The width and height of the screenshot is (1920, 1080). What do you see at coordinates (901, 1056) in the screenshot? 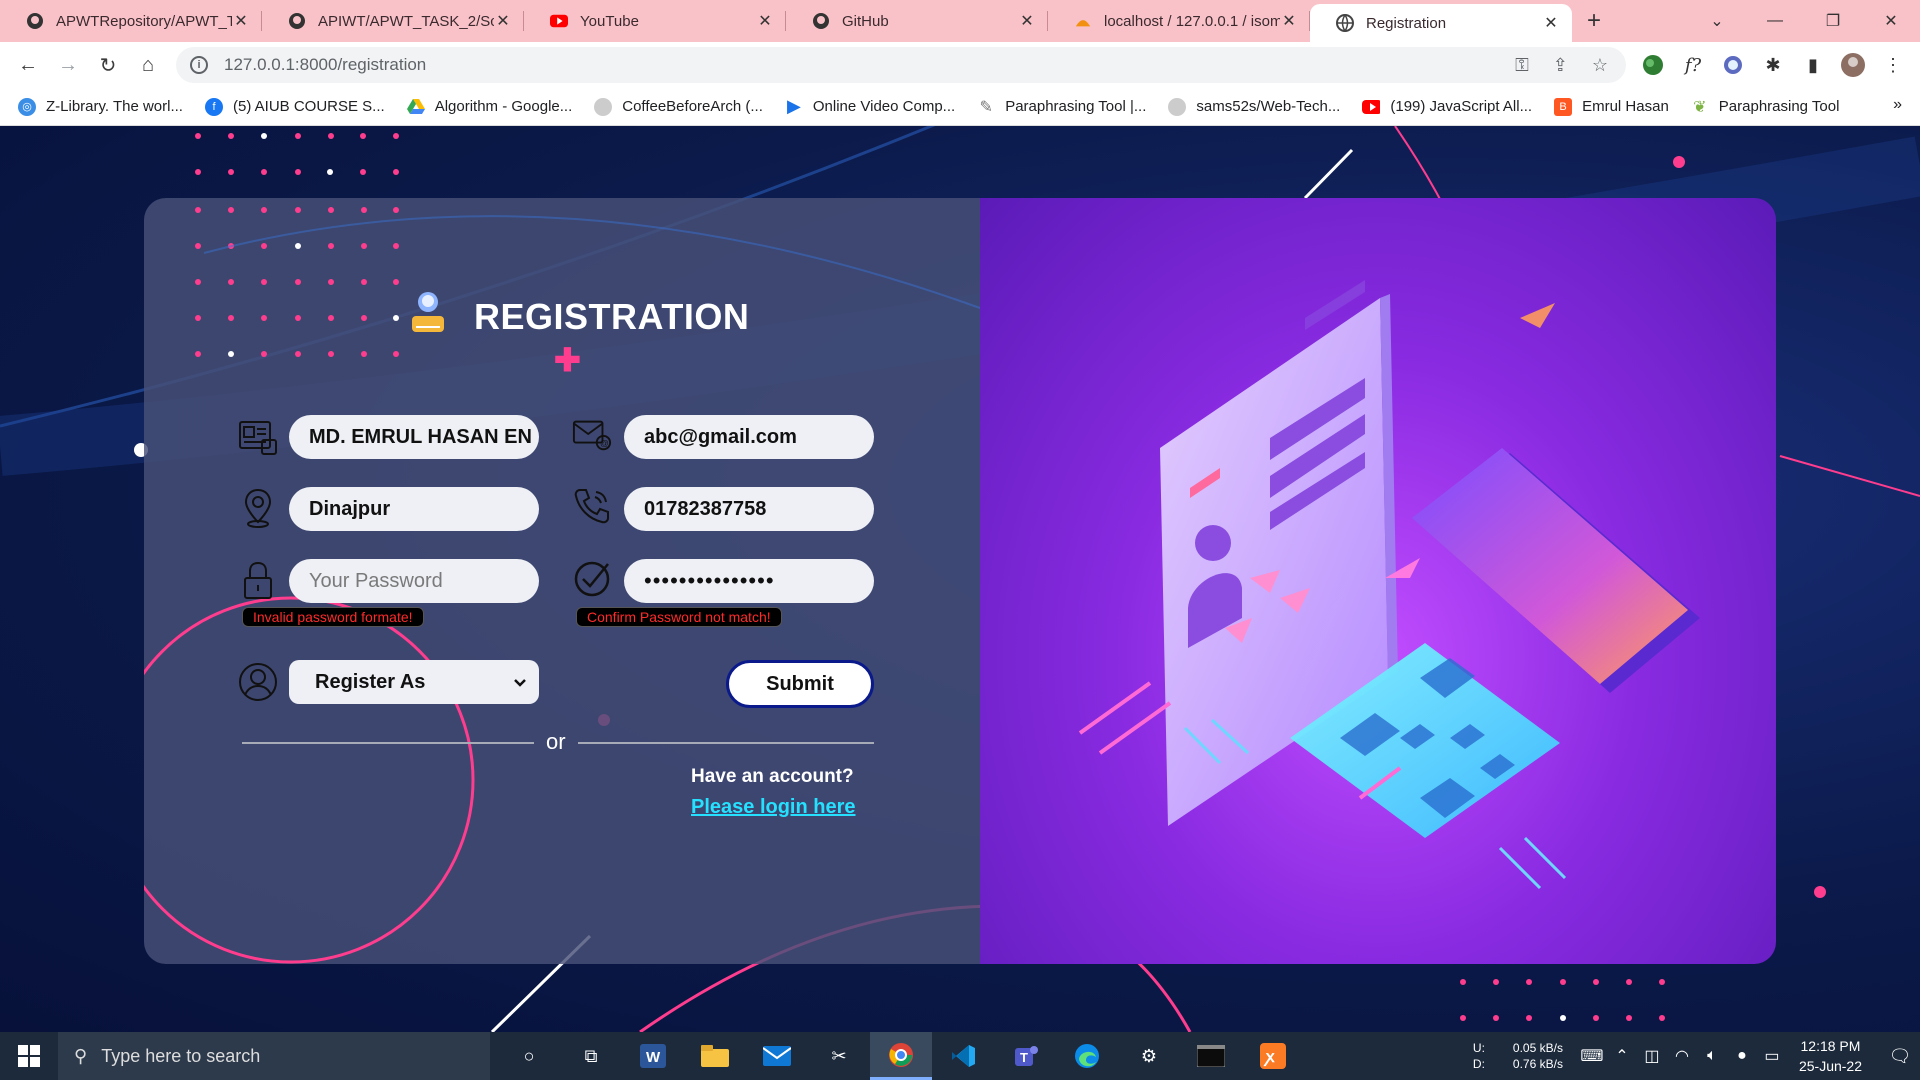
I see `chrome-icon` at bounding box center [901, 1056].